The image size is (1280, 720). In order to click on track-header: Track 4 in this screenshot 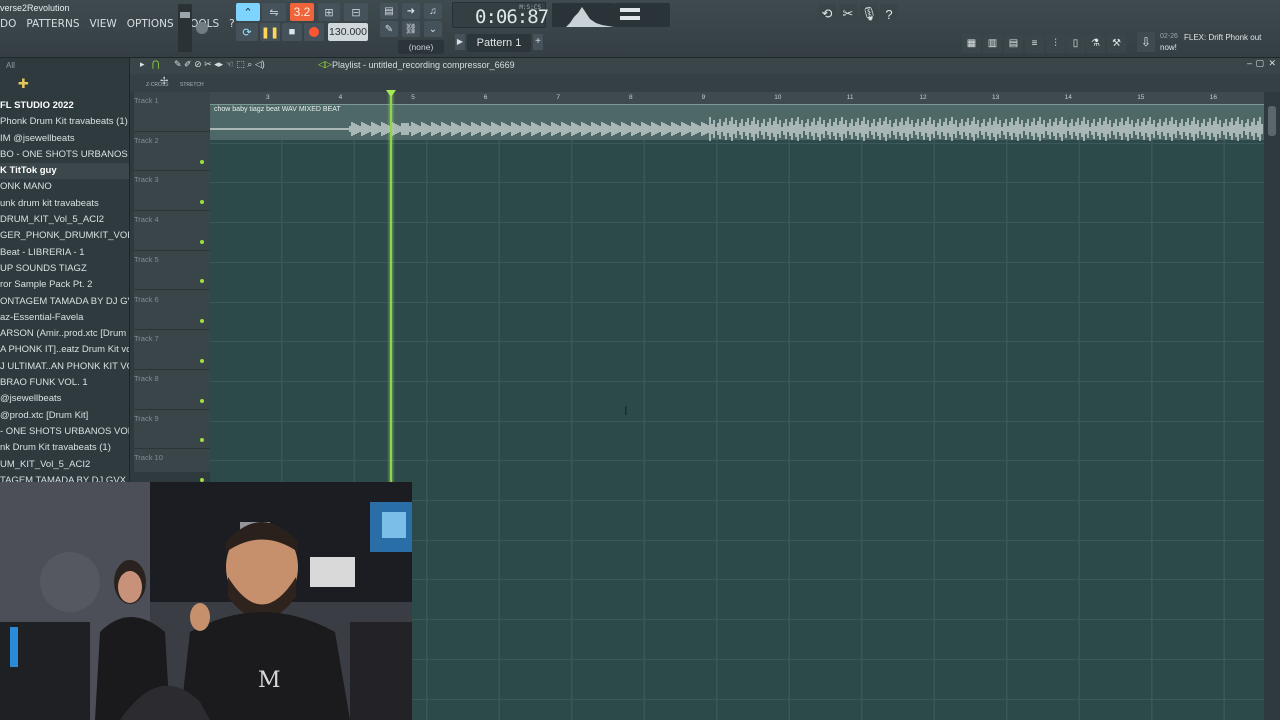, I will do `click(172, 231)`.